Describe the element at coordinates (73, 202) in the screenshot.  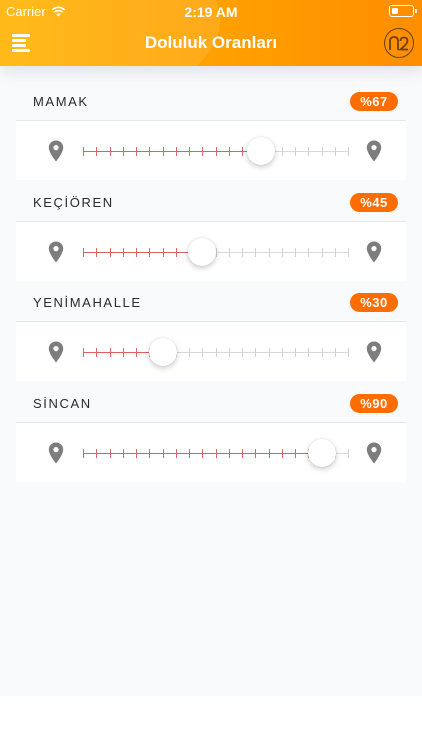
I see `district-name: KEÇİÖREN` at that location.